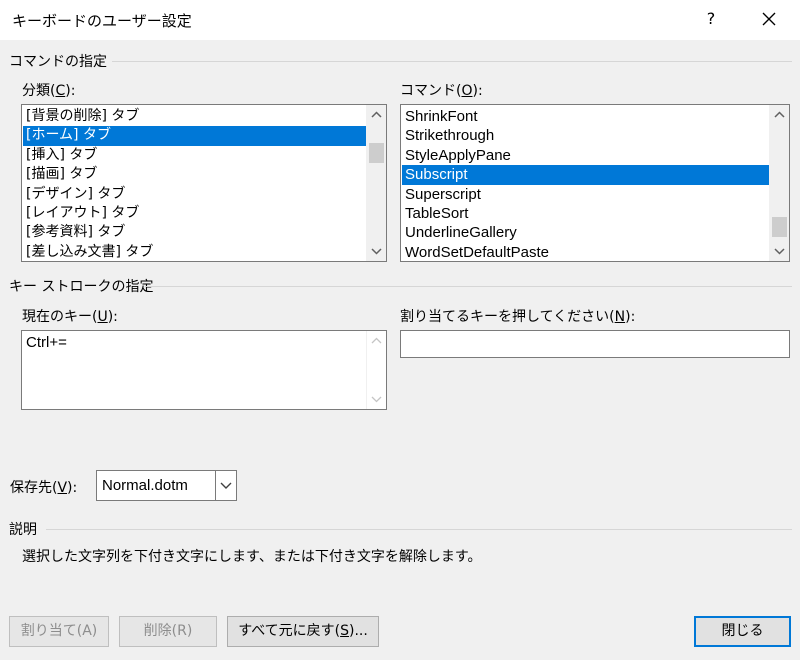  Describe the element at coordinates (194, 252) in the screenshot. I see `list-item: [差し込み文書] タブ` at that location.